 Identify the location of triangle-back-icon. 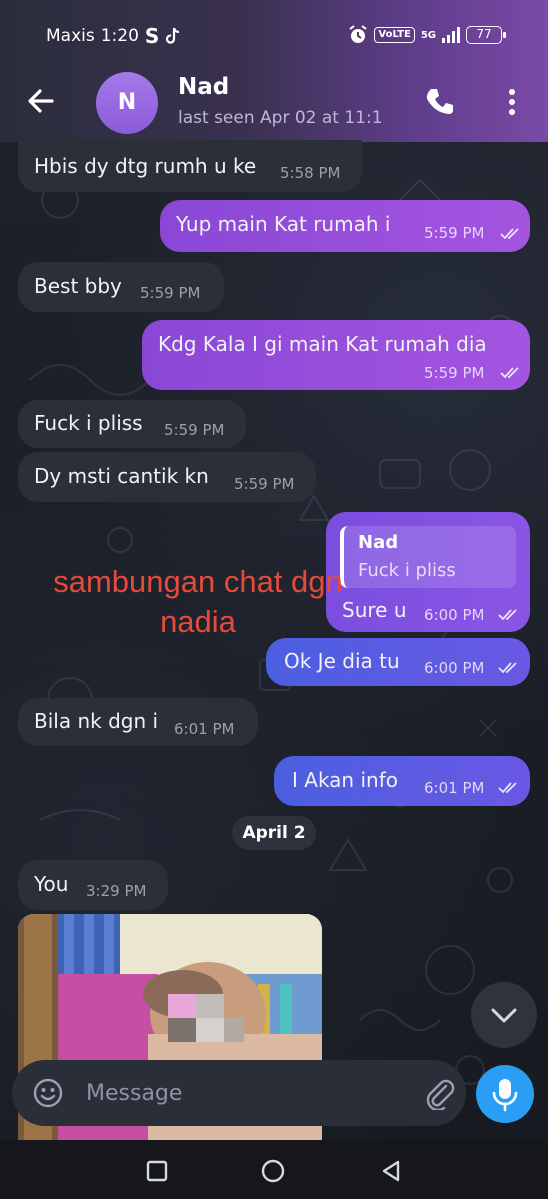
(391, 1171).